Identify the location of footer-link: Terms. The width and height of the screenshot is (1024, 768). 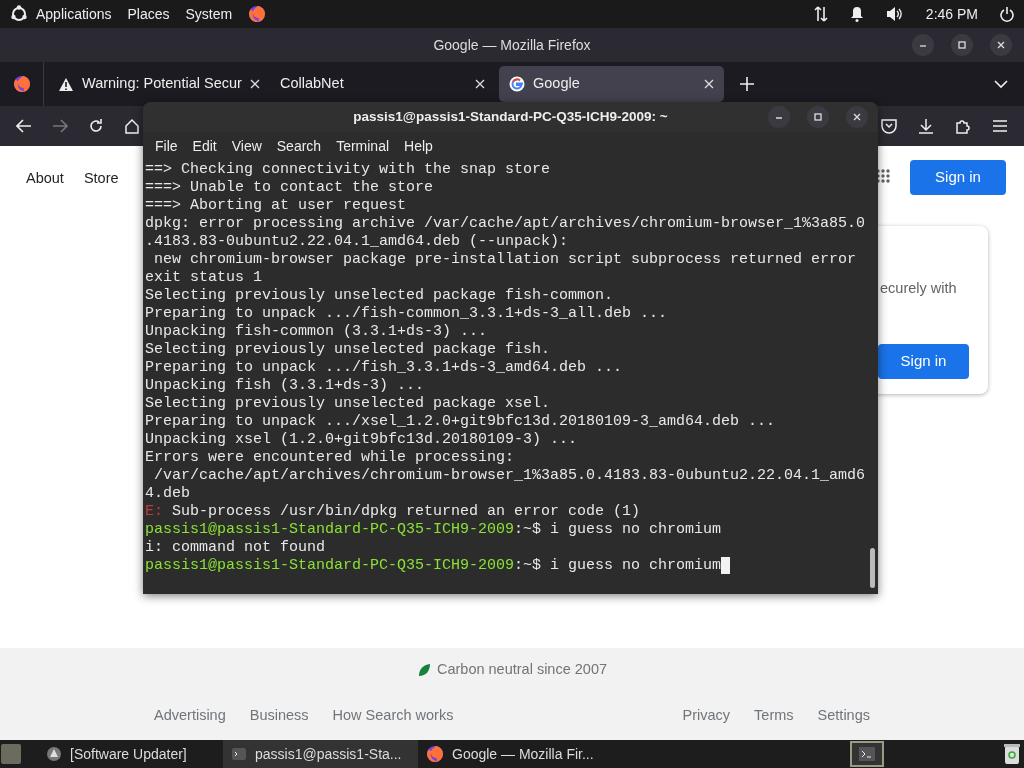
(774, 716).